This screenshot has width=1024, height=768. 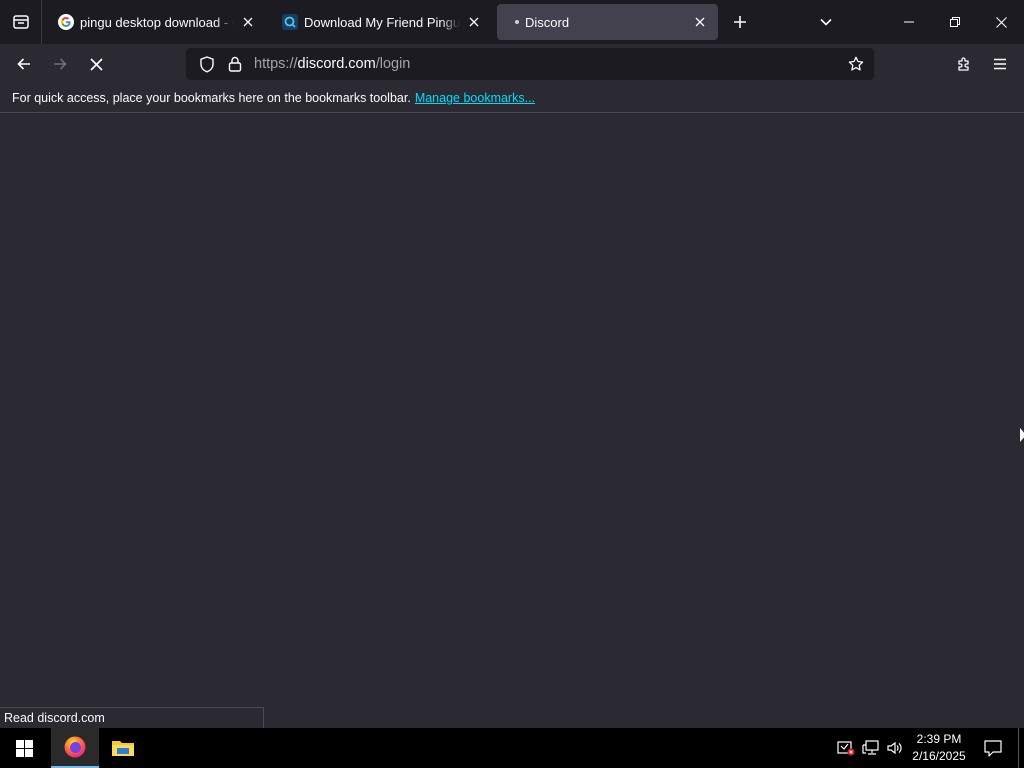 I want to click on chevron-down-icon, so click(x=826, y=22).